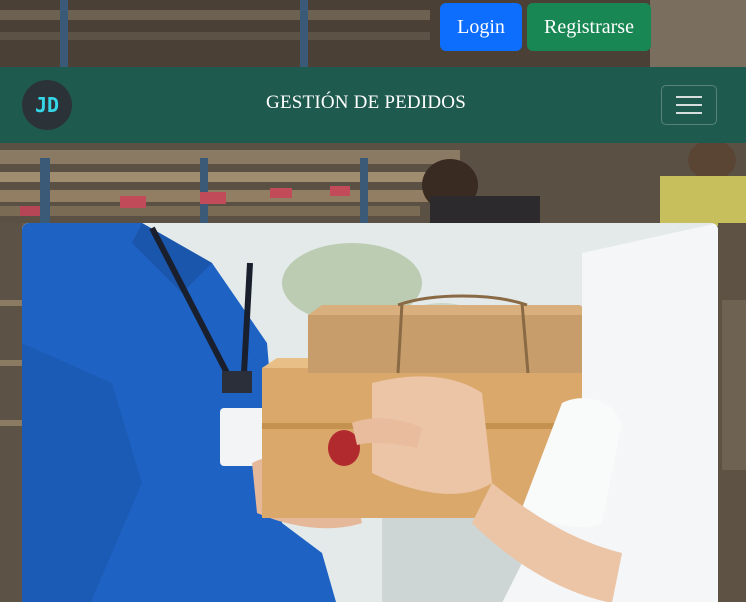  I want to click on auth-bar: Login Registrarse, so click(545, 27).